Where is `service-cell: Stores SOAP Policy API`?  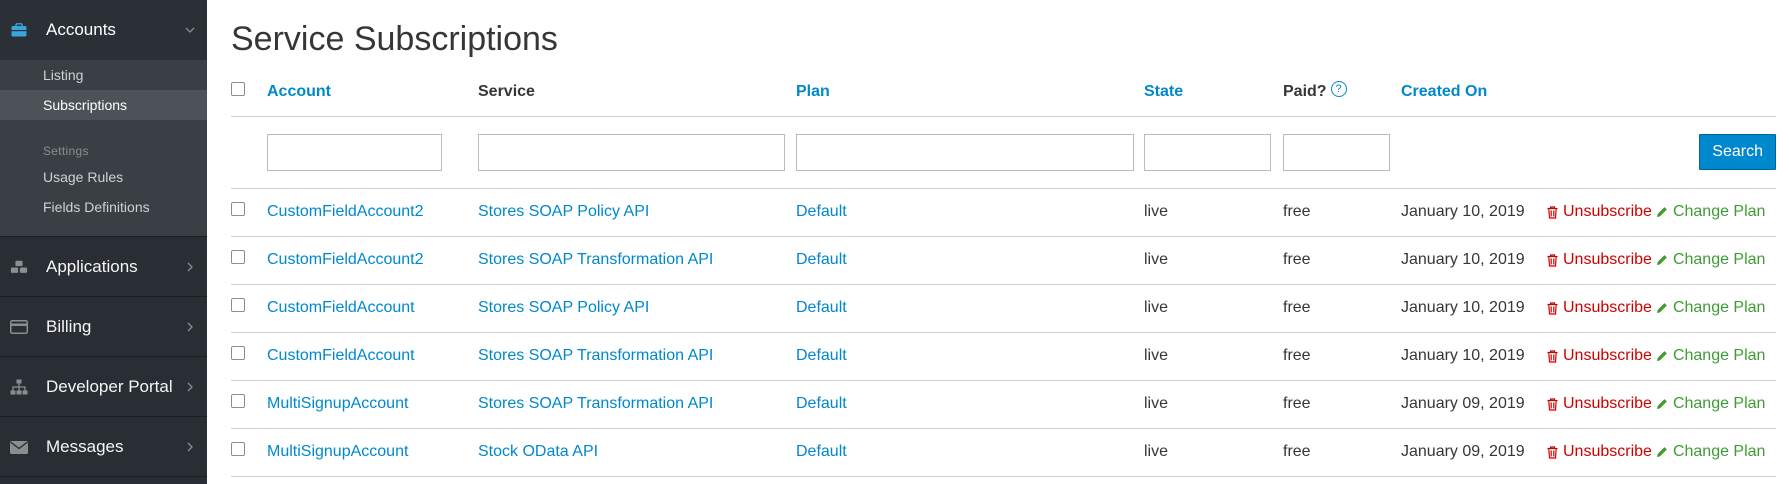 service-cell: Stores SOAP Policy API is located at coordinates (637, 308).